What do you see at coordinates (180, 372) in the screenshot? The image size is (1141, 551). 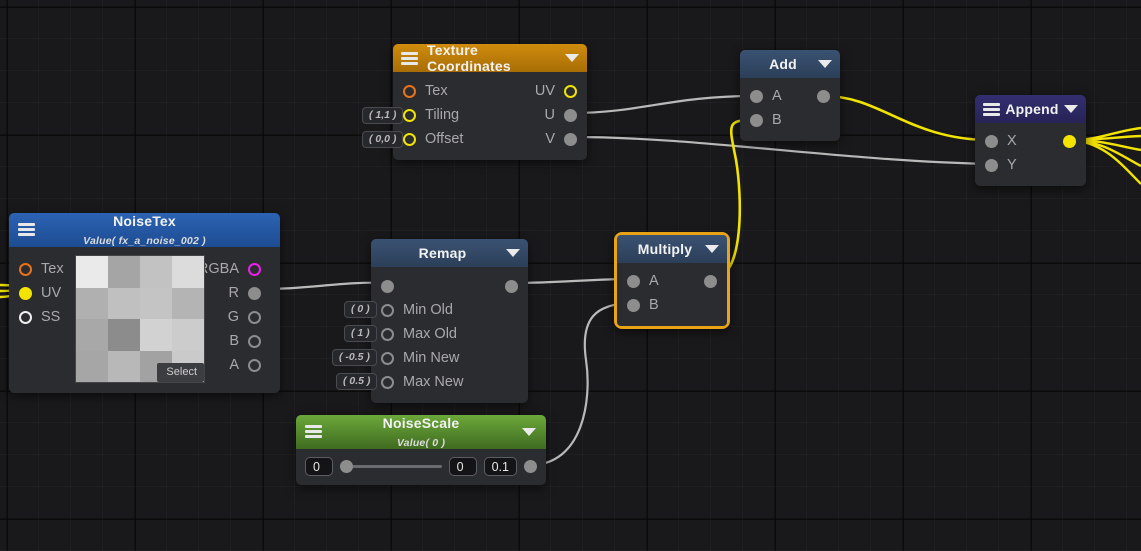 I see `select-texture-button: Select` at bounding box center [180, 372].